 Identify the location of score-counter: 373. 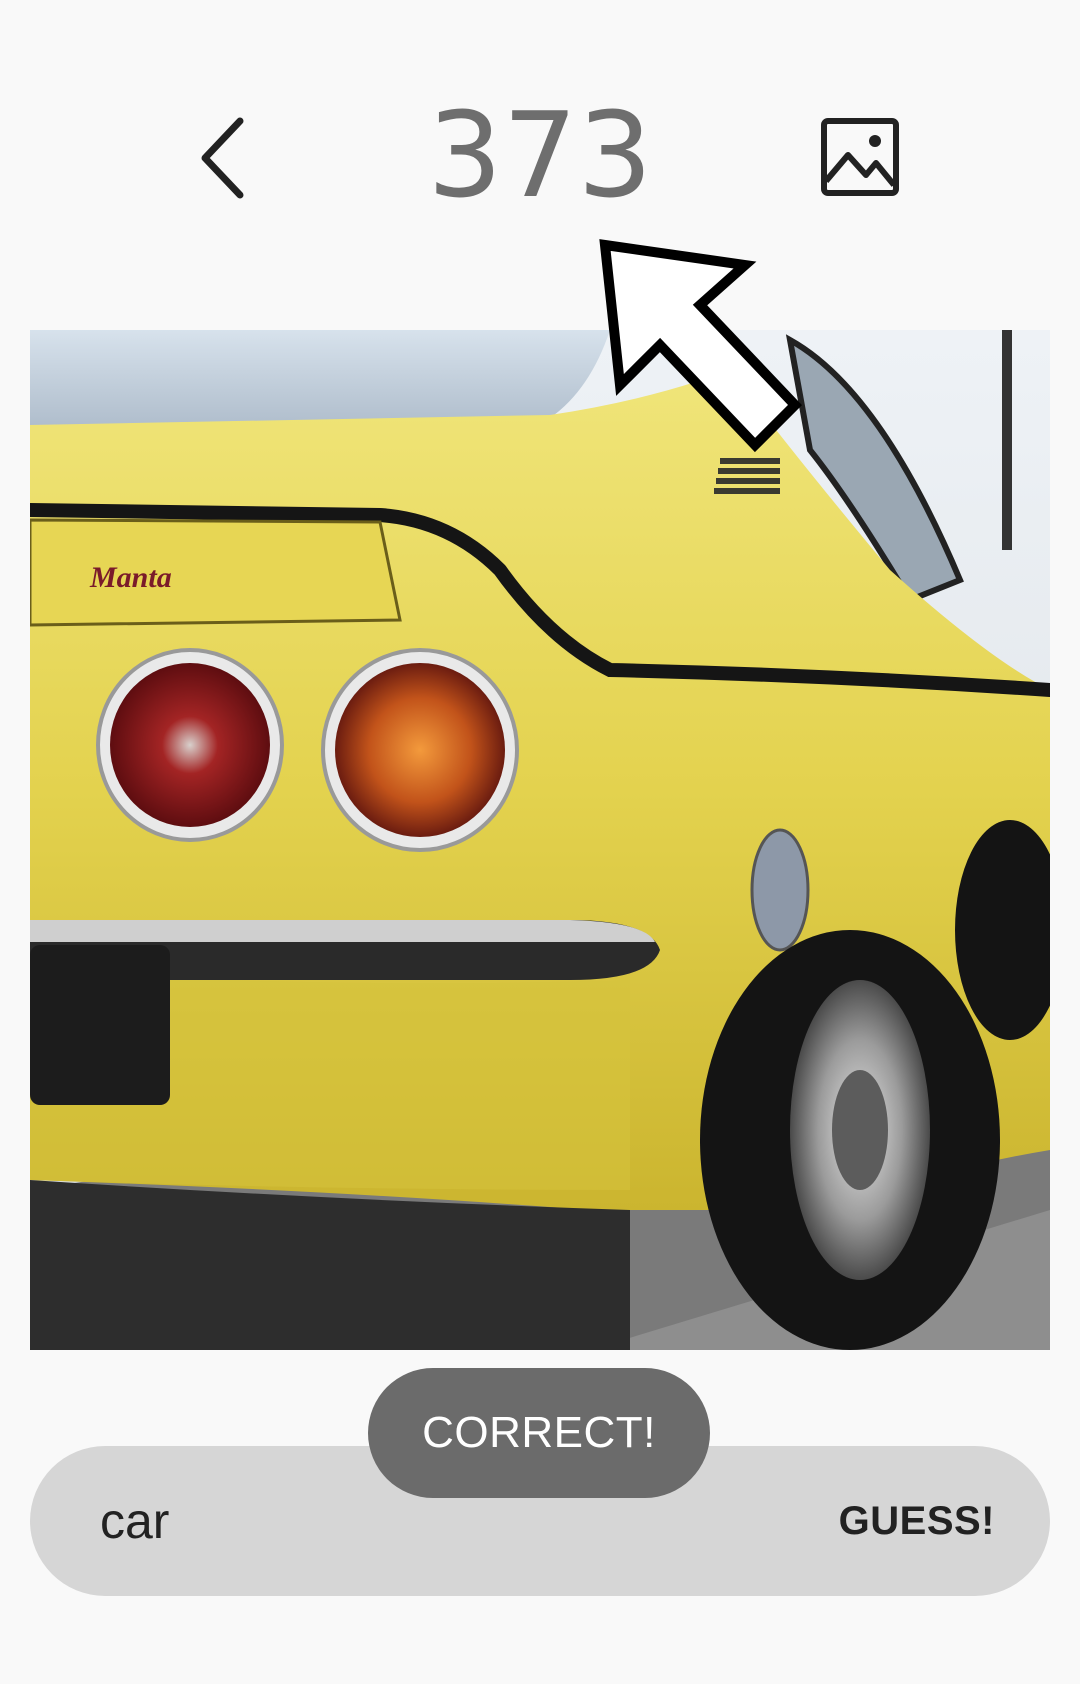
(540, 155).